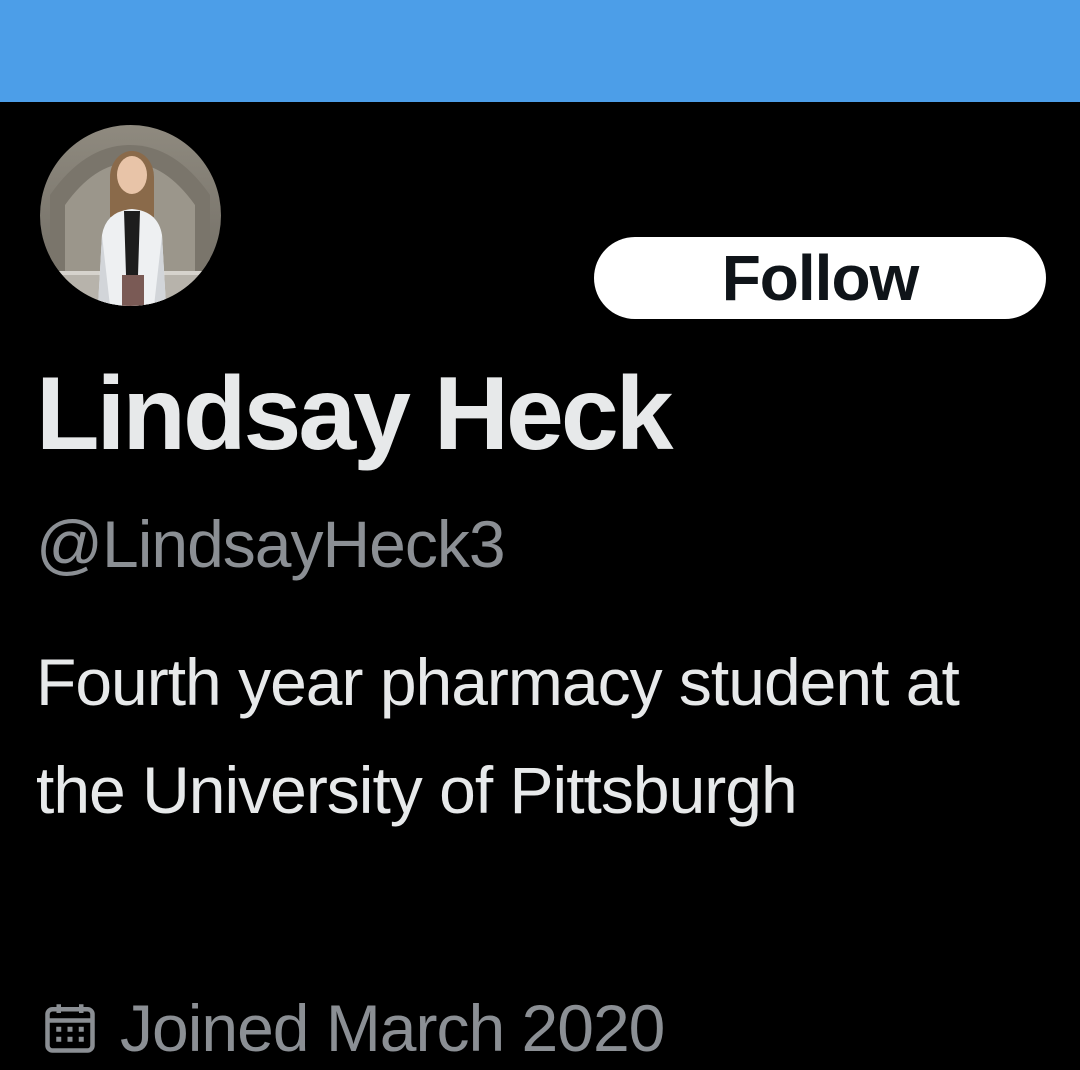 The width and height of the screenshot is (1080, 1070). Describe the element at coordinates (392, 1028) in the screenshot. I see `joined-label: Joined March 2020` at that location.